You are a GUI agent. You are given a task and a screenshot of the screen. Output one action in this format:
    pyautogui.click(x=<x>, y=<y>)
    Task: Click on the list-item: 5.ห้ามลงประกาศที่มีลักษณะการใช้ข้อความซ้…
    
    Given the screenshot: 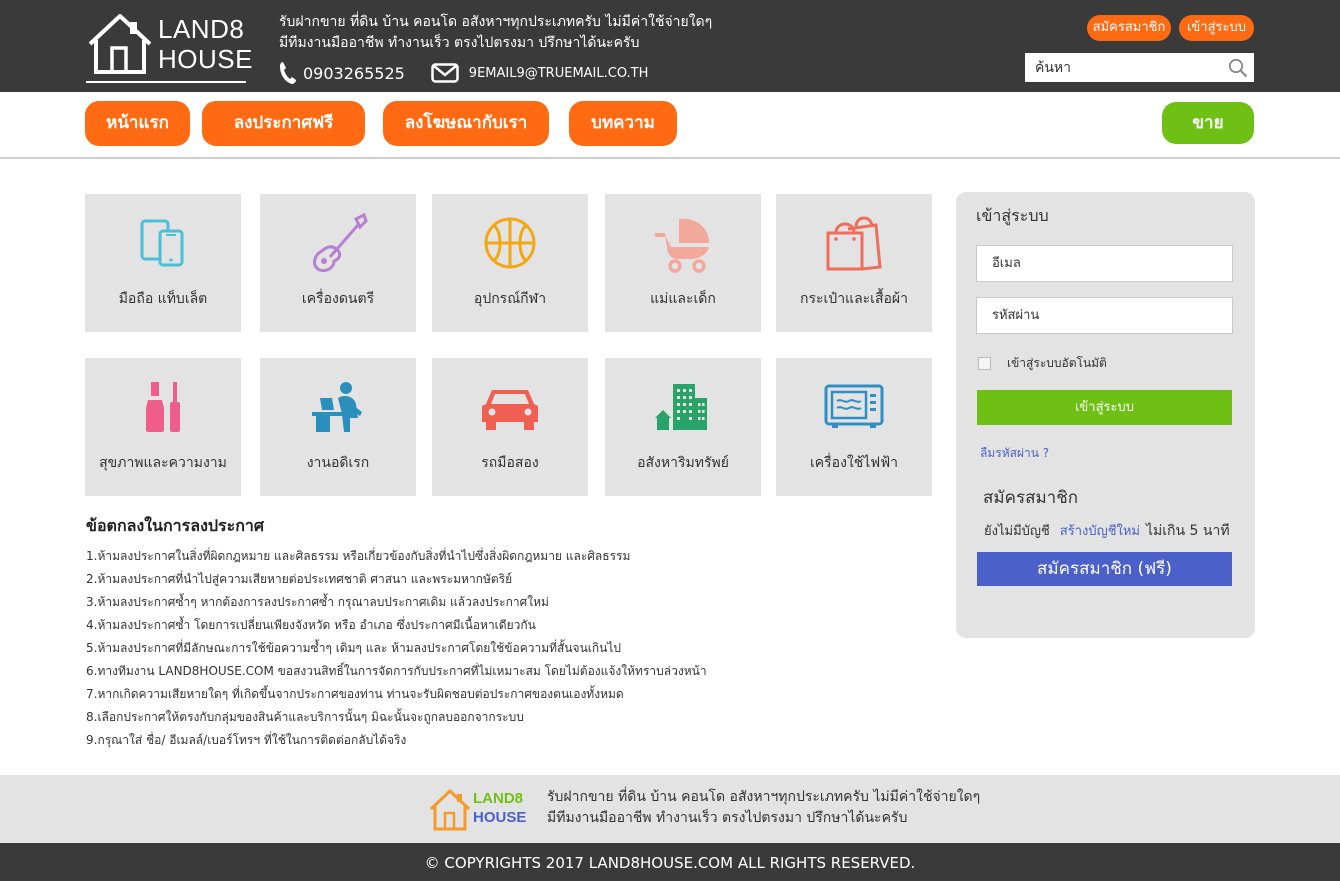 What is the action you would take?
    pyautogui.click(x=354, y=648)
    